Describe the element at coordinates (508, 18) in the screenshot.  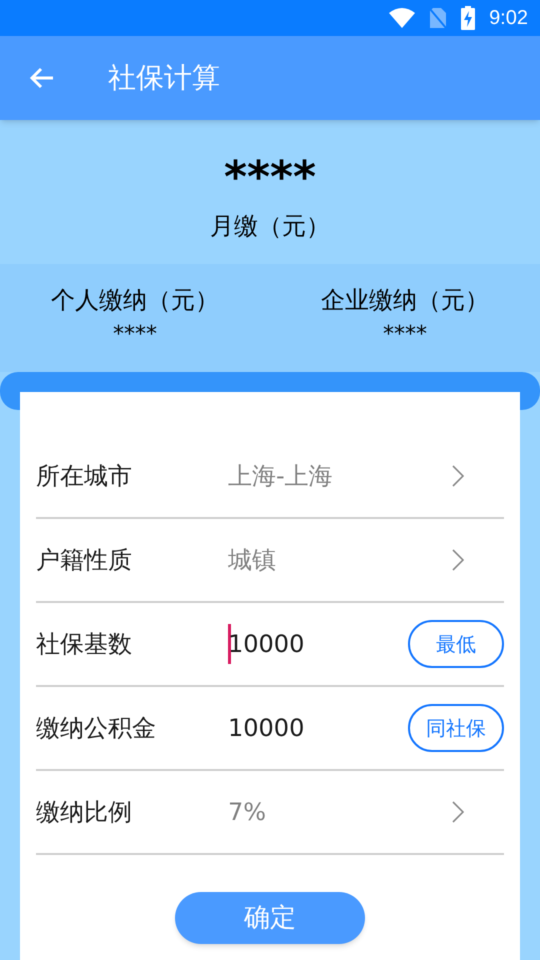
I see `clock-text: 9:02` at that location.